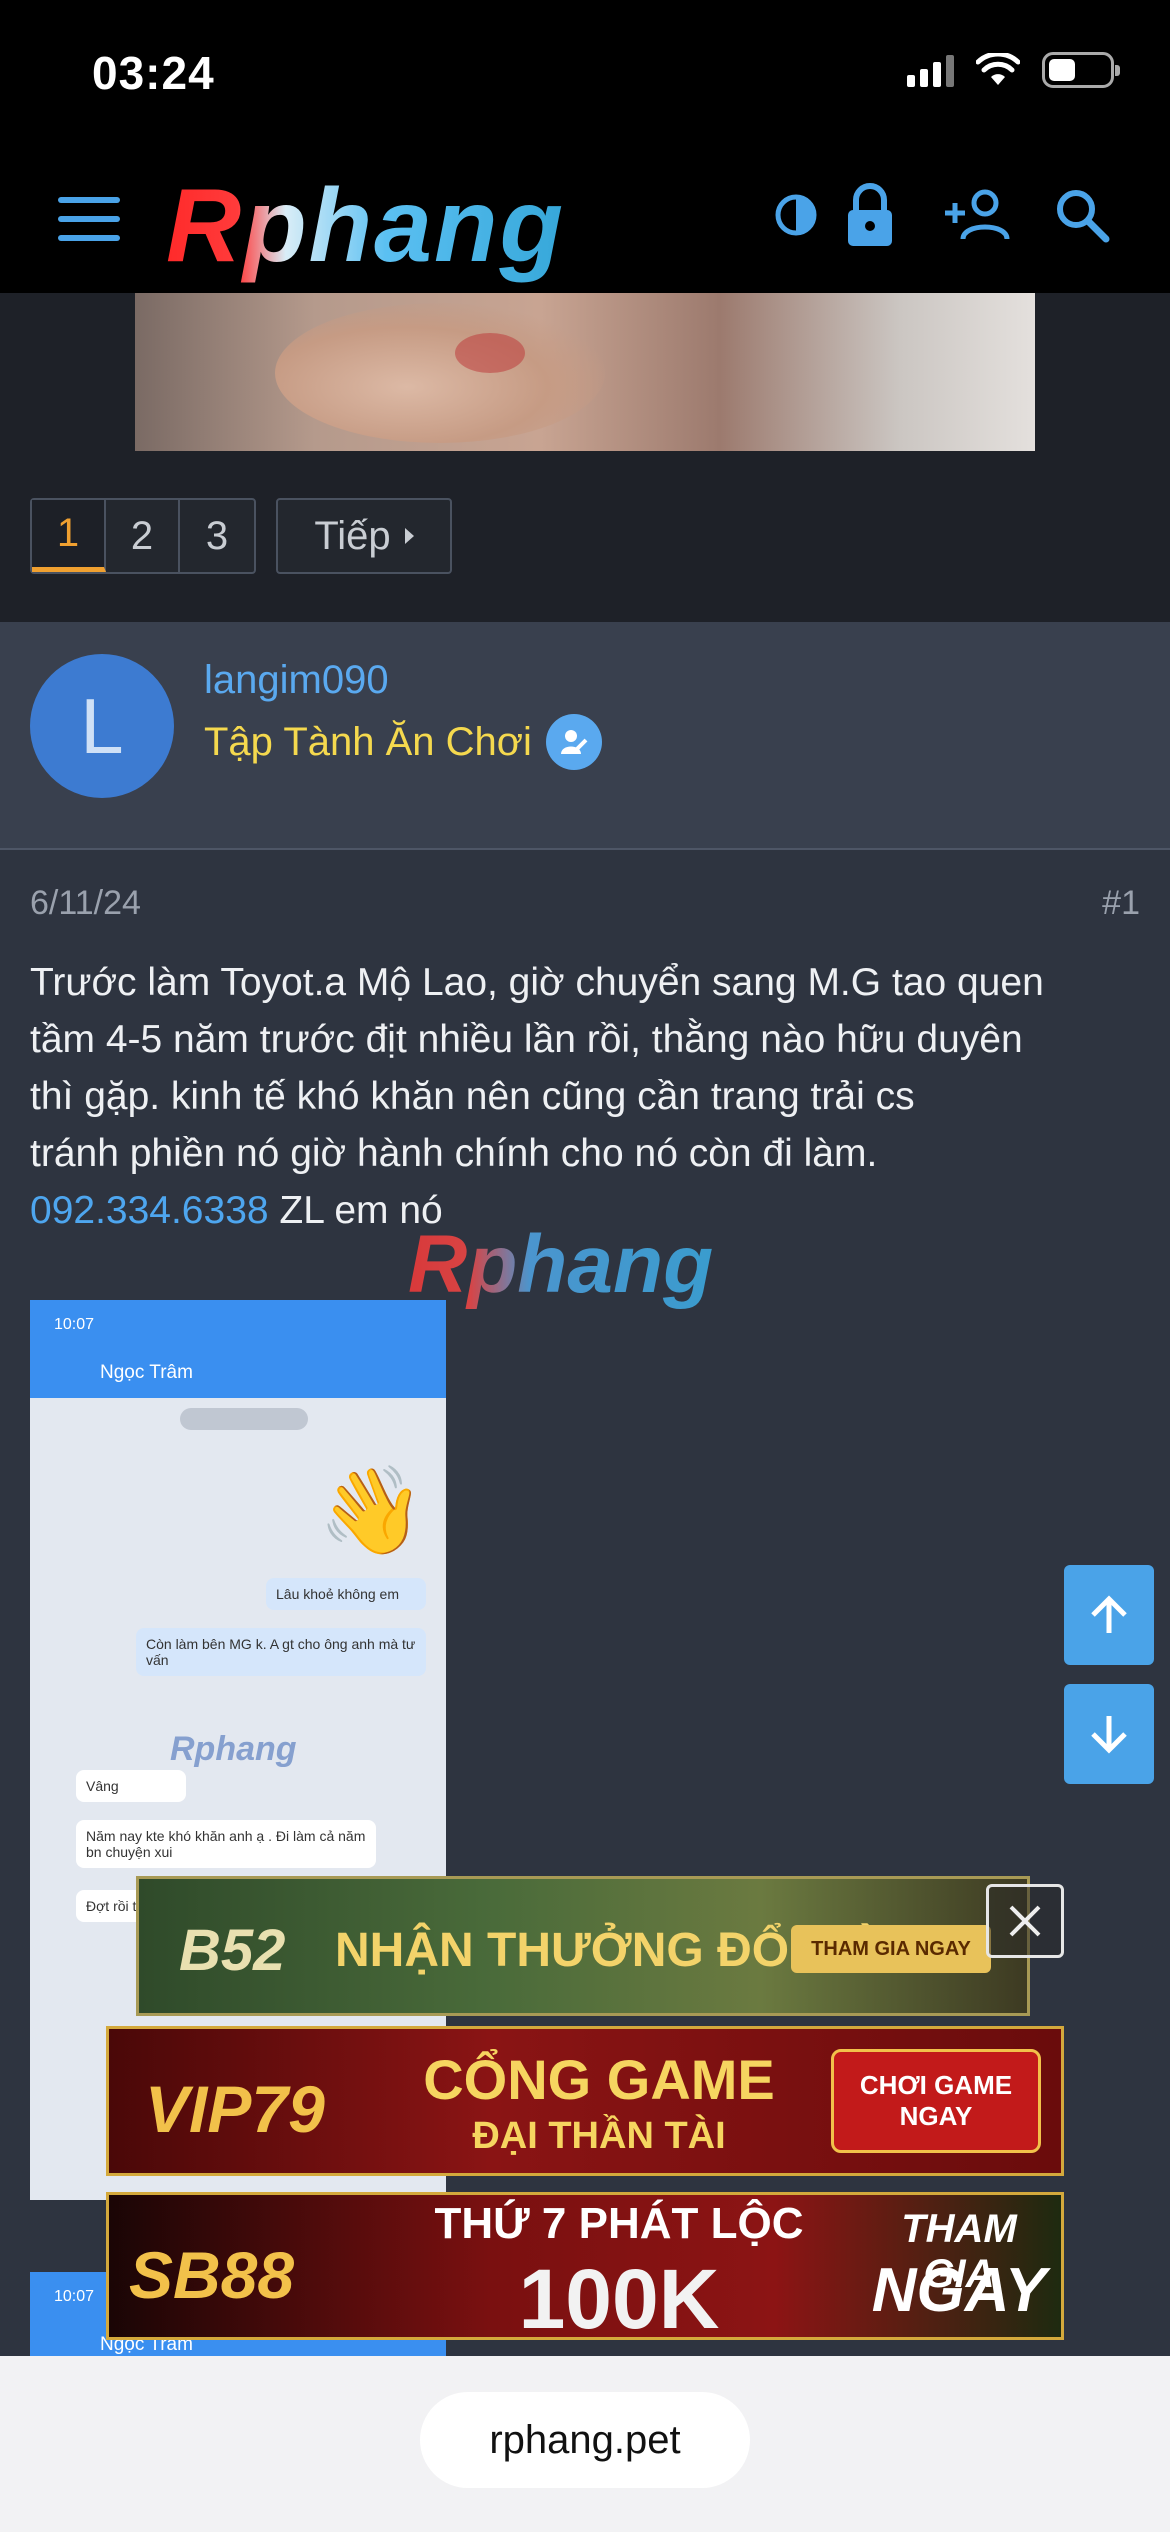 This screenshot has height=2532, width=1170. I want to click on phone-link: 092.334.6338, so click(149, 1210).